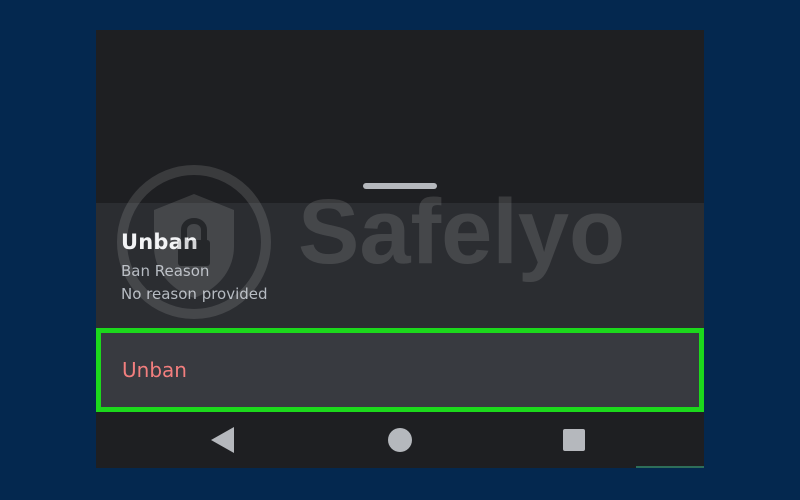 The width and height of the screenshot is (800, 500). I want to click on back-triangle-icon, so click(222, 440).